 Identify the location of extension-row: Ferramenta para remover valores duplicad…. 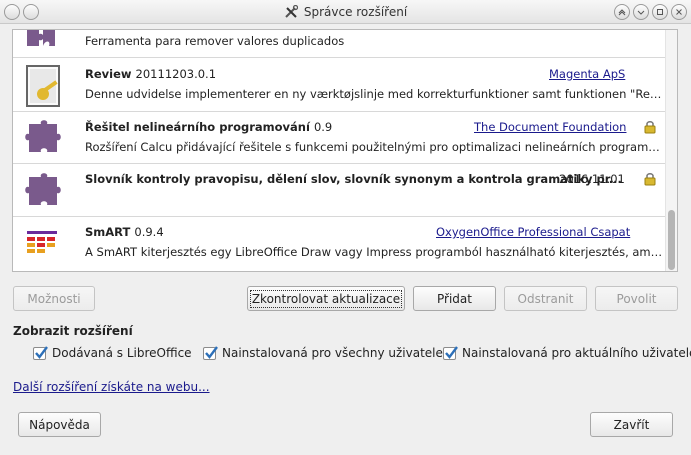
(340, 44).